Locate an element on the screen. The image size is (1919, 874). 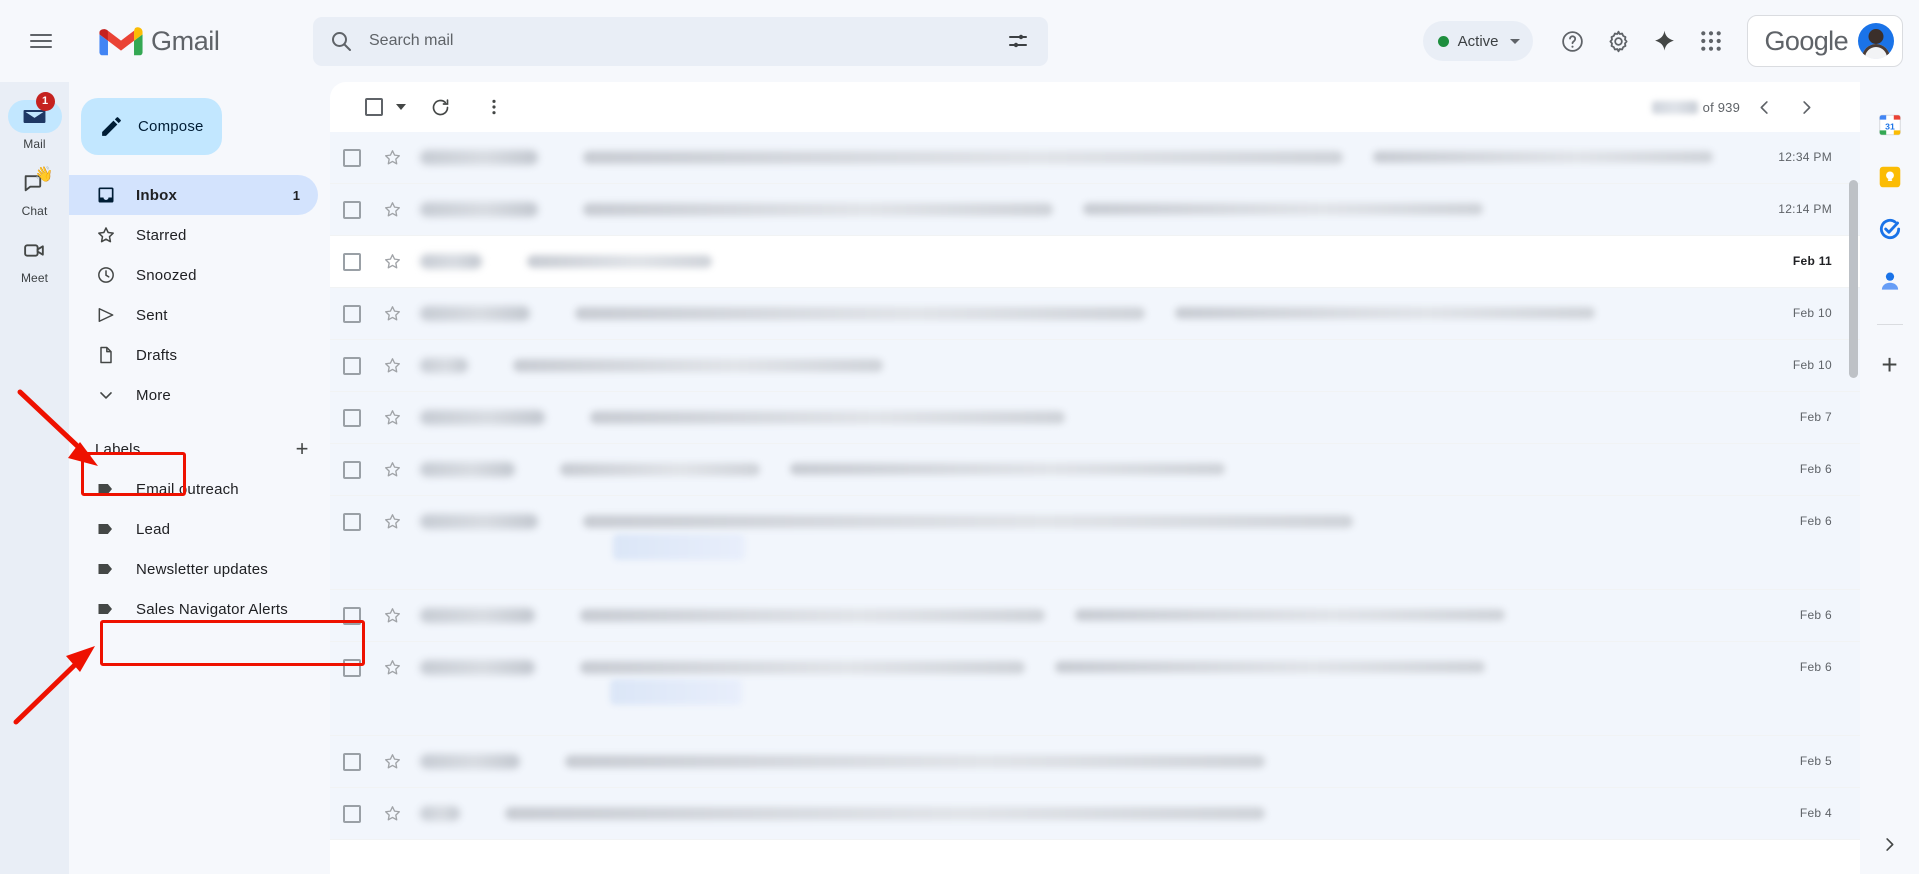
checkbox-icon is located at coordinates (374, 107).